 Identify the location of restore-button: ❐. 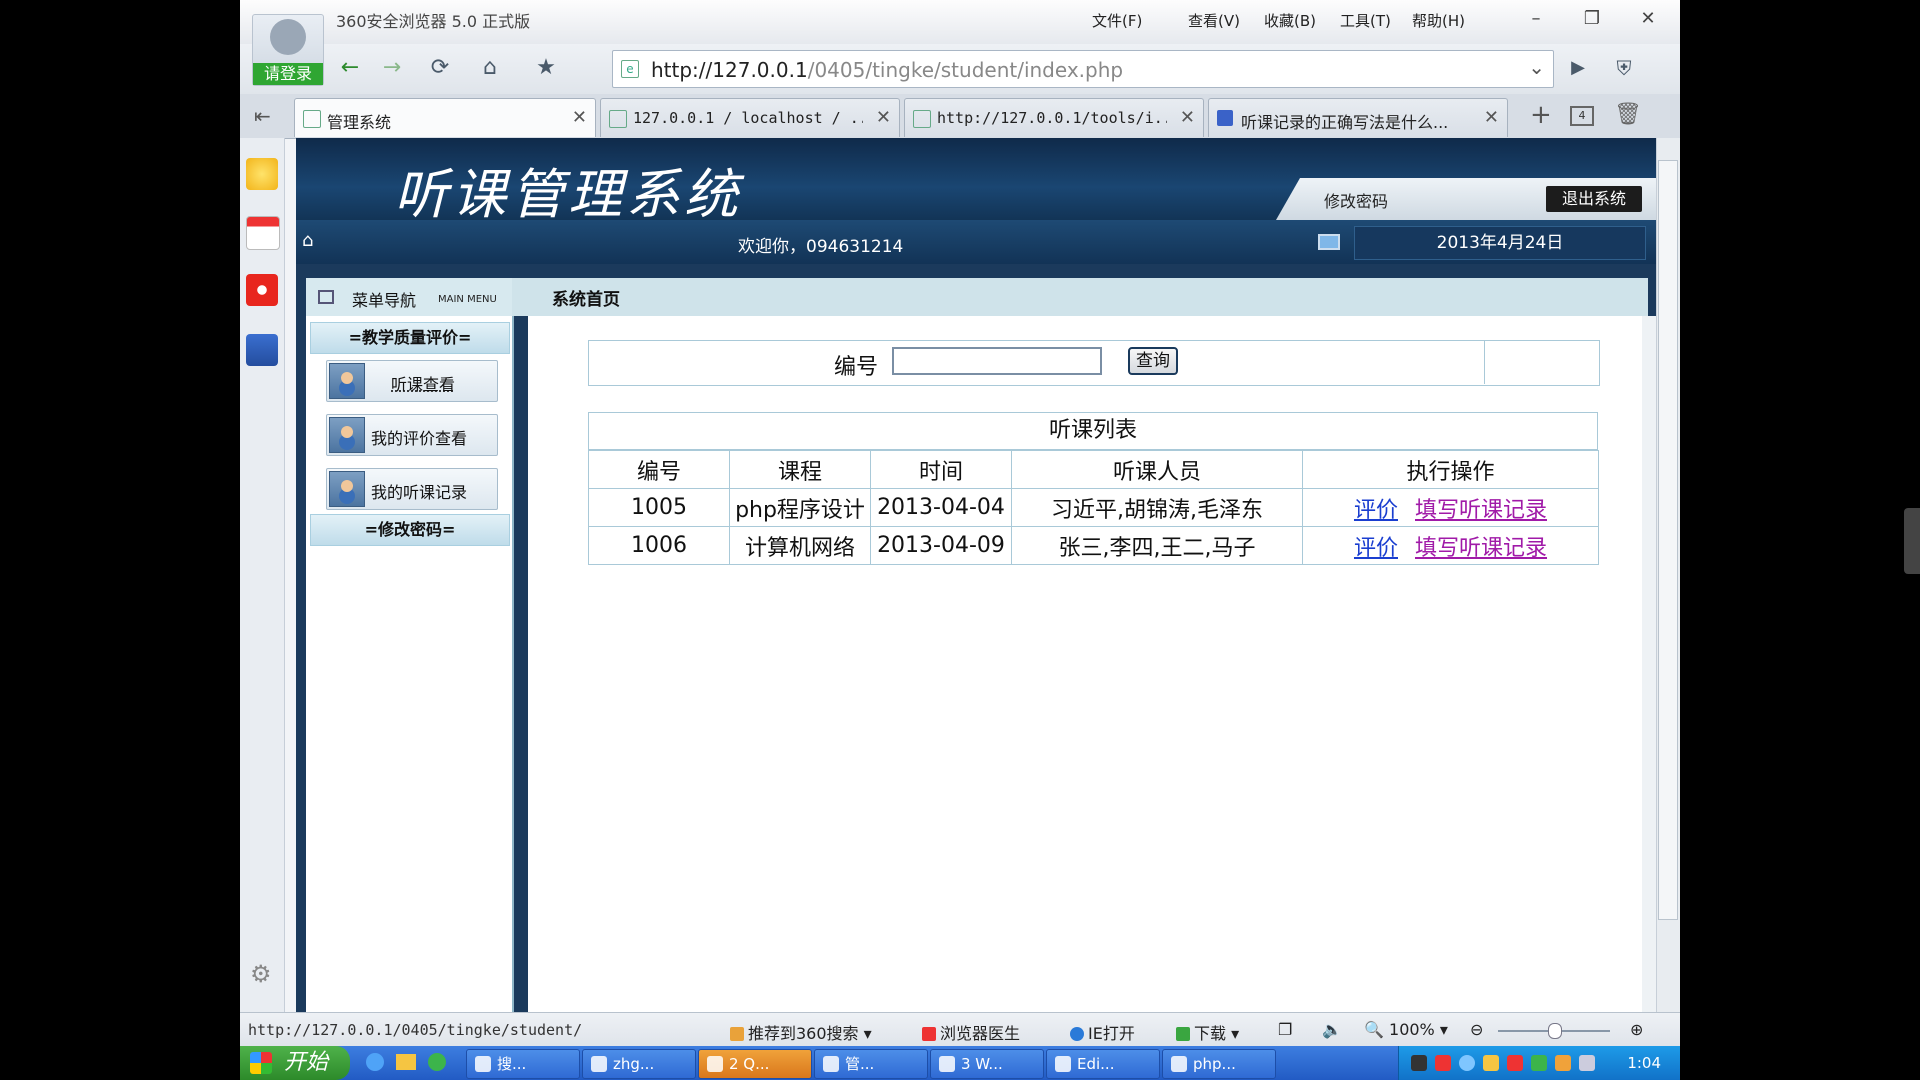
(1592, 19).